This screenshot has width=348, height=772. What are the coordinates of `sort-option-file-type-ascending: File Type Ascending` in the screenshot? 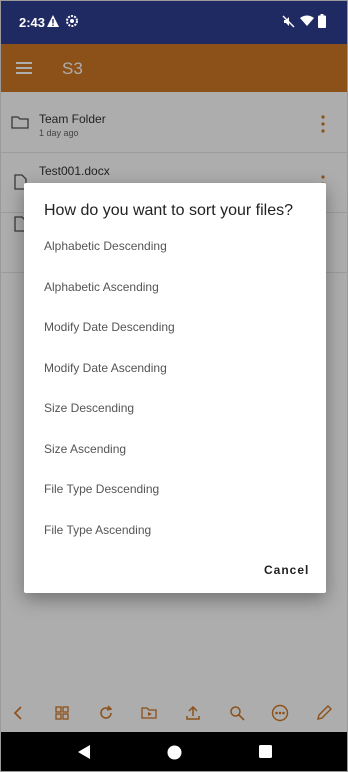 It's located at (175, 530).